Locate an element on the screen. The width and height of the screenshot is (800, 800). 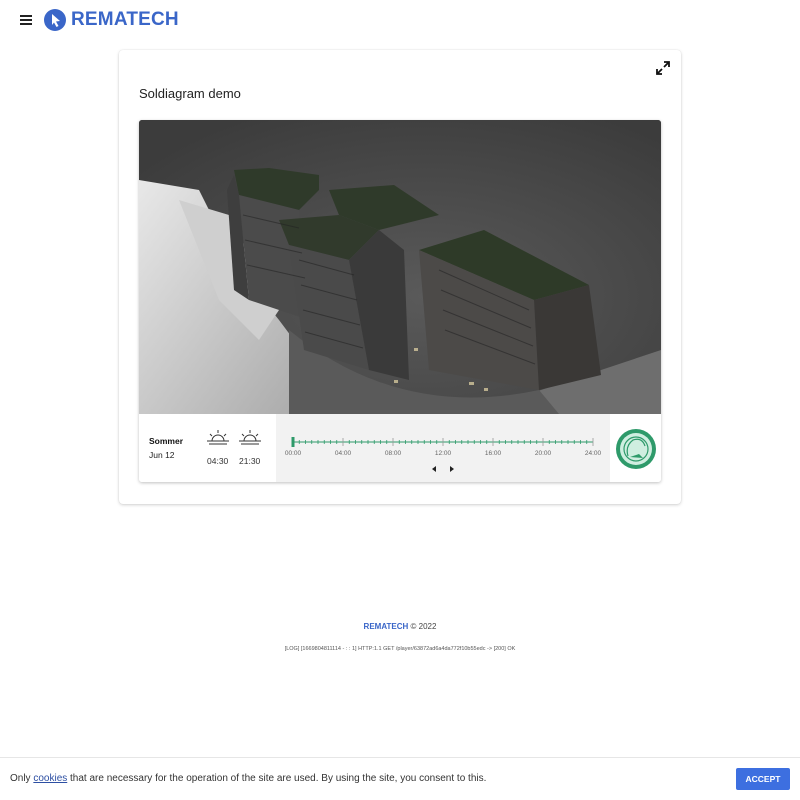
accept-button: ACCEPT is located at coordinates (763, 779).